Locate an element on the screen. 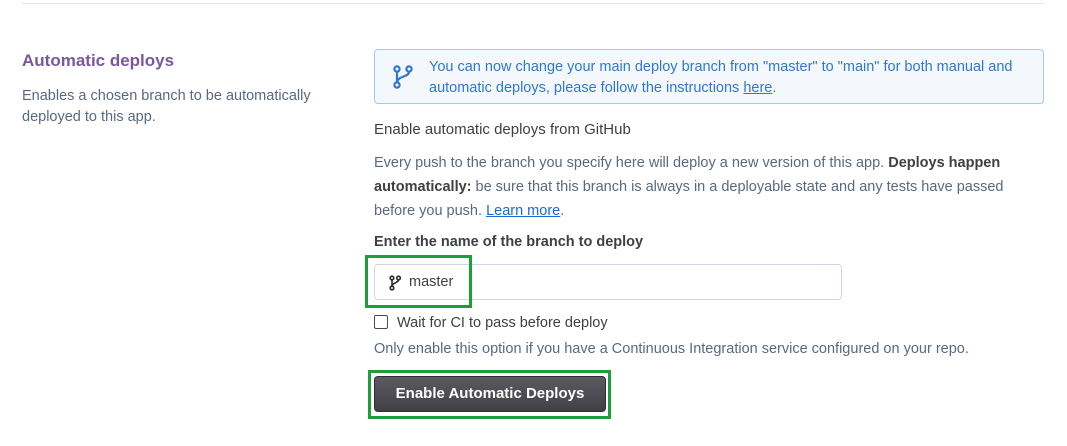  enable-automatic-deploys-button: Enable Automatic Deploys is located at coordinates (490, 394).